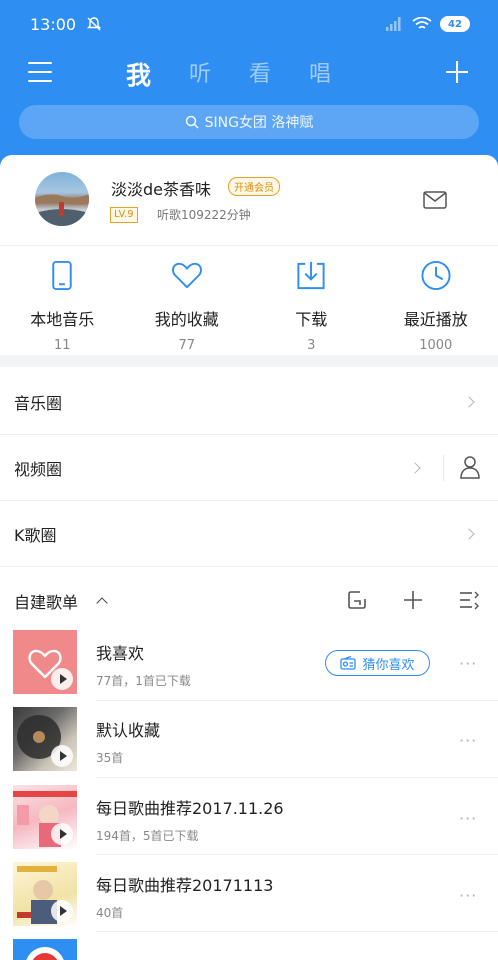 Image resolution: width=498 pixels, height=960 pixels. Describe the element at coordinates (455, 24) in the screenshot. I see `battery-indicator: 42` at that location.